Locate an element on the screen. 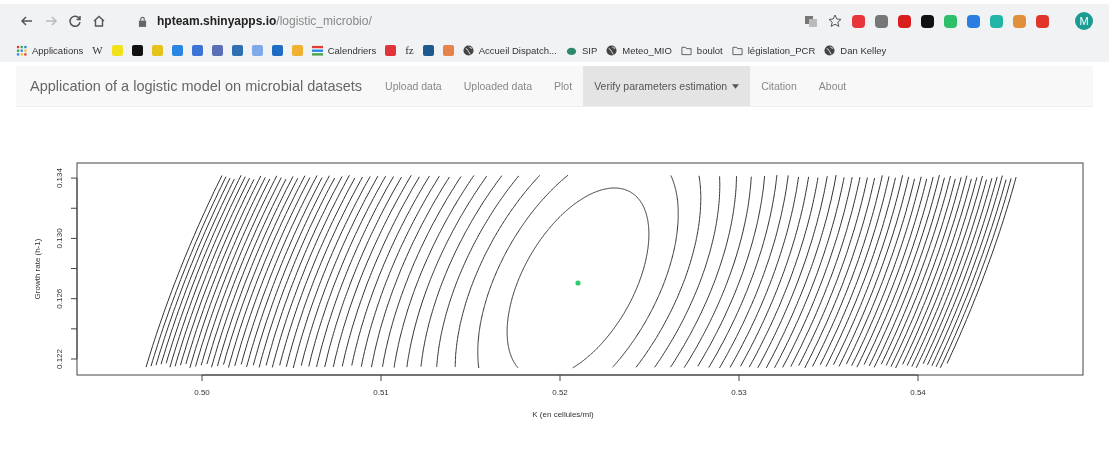 The width and height of the screenshot is (1109, 450). home-icon is located at coordinates (99, 21).